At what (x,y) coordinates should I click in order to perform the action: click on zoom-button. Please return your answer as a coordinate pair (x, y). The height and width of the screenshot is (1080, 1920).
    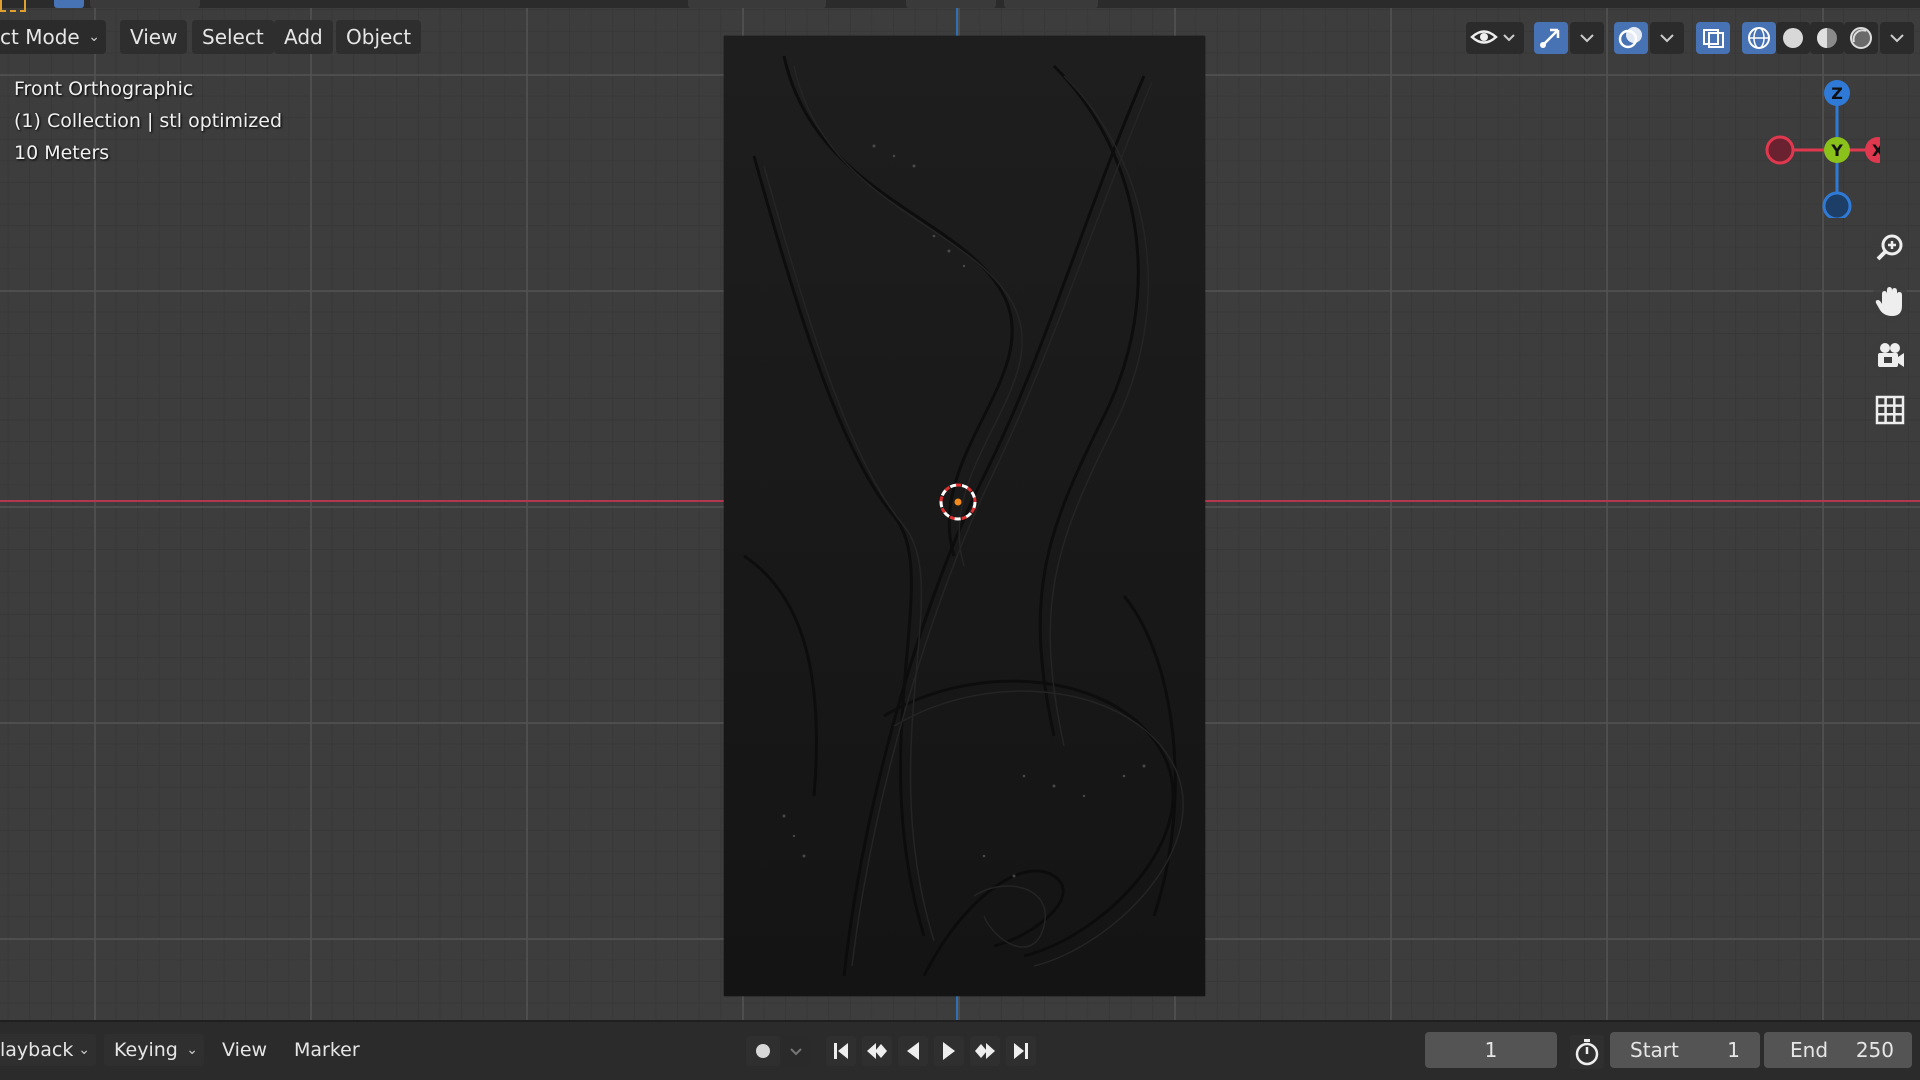
    Looking at the image, I should click on (1890, 248).